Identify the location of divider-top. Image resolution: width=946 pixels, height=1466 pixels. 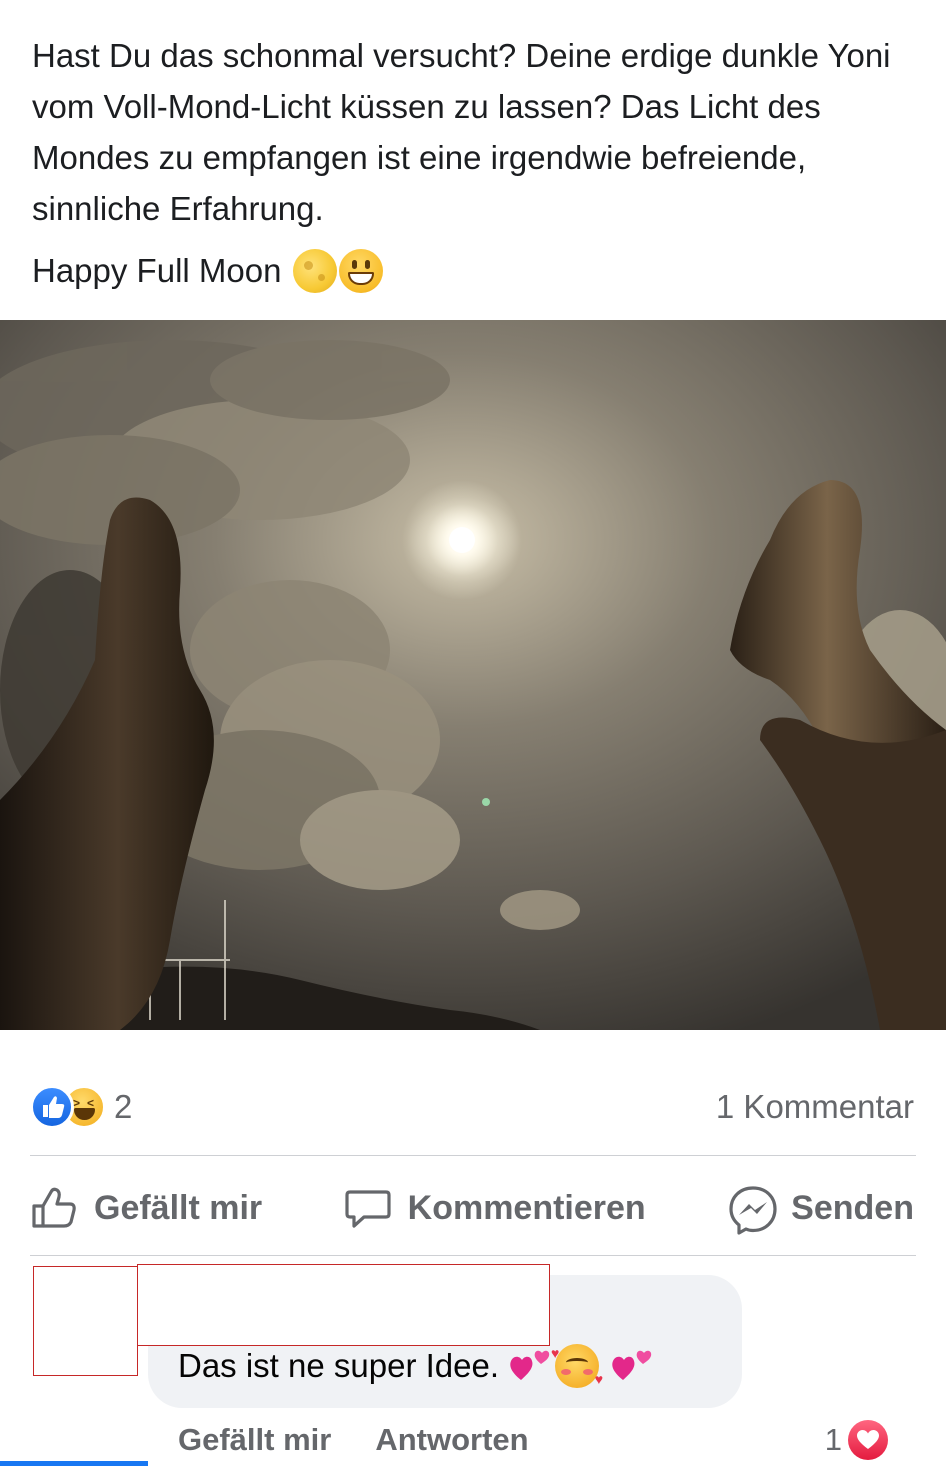
(473, 1155).